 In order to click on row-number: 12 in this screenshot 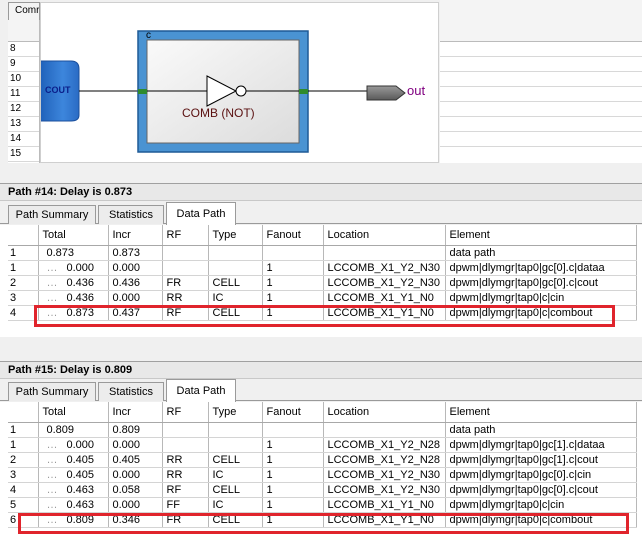, I will do `click(23, 109)`.